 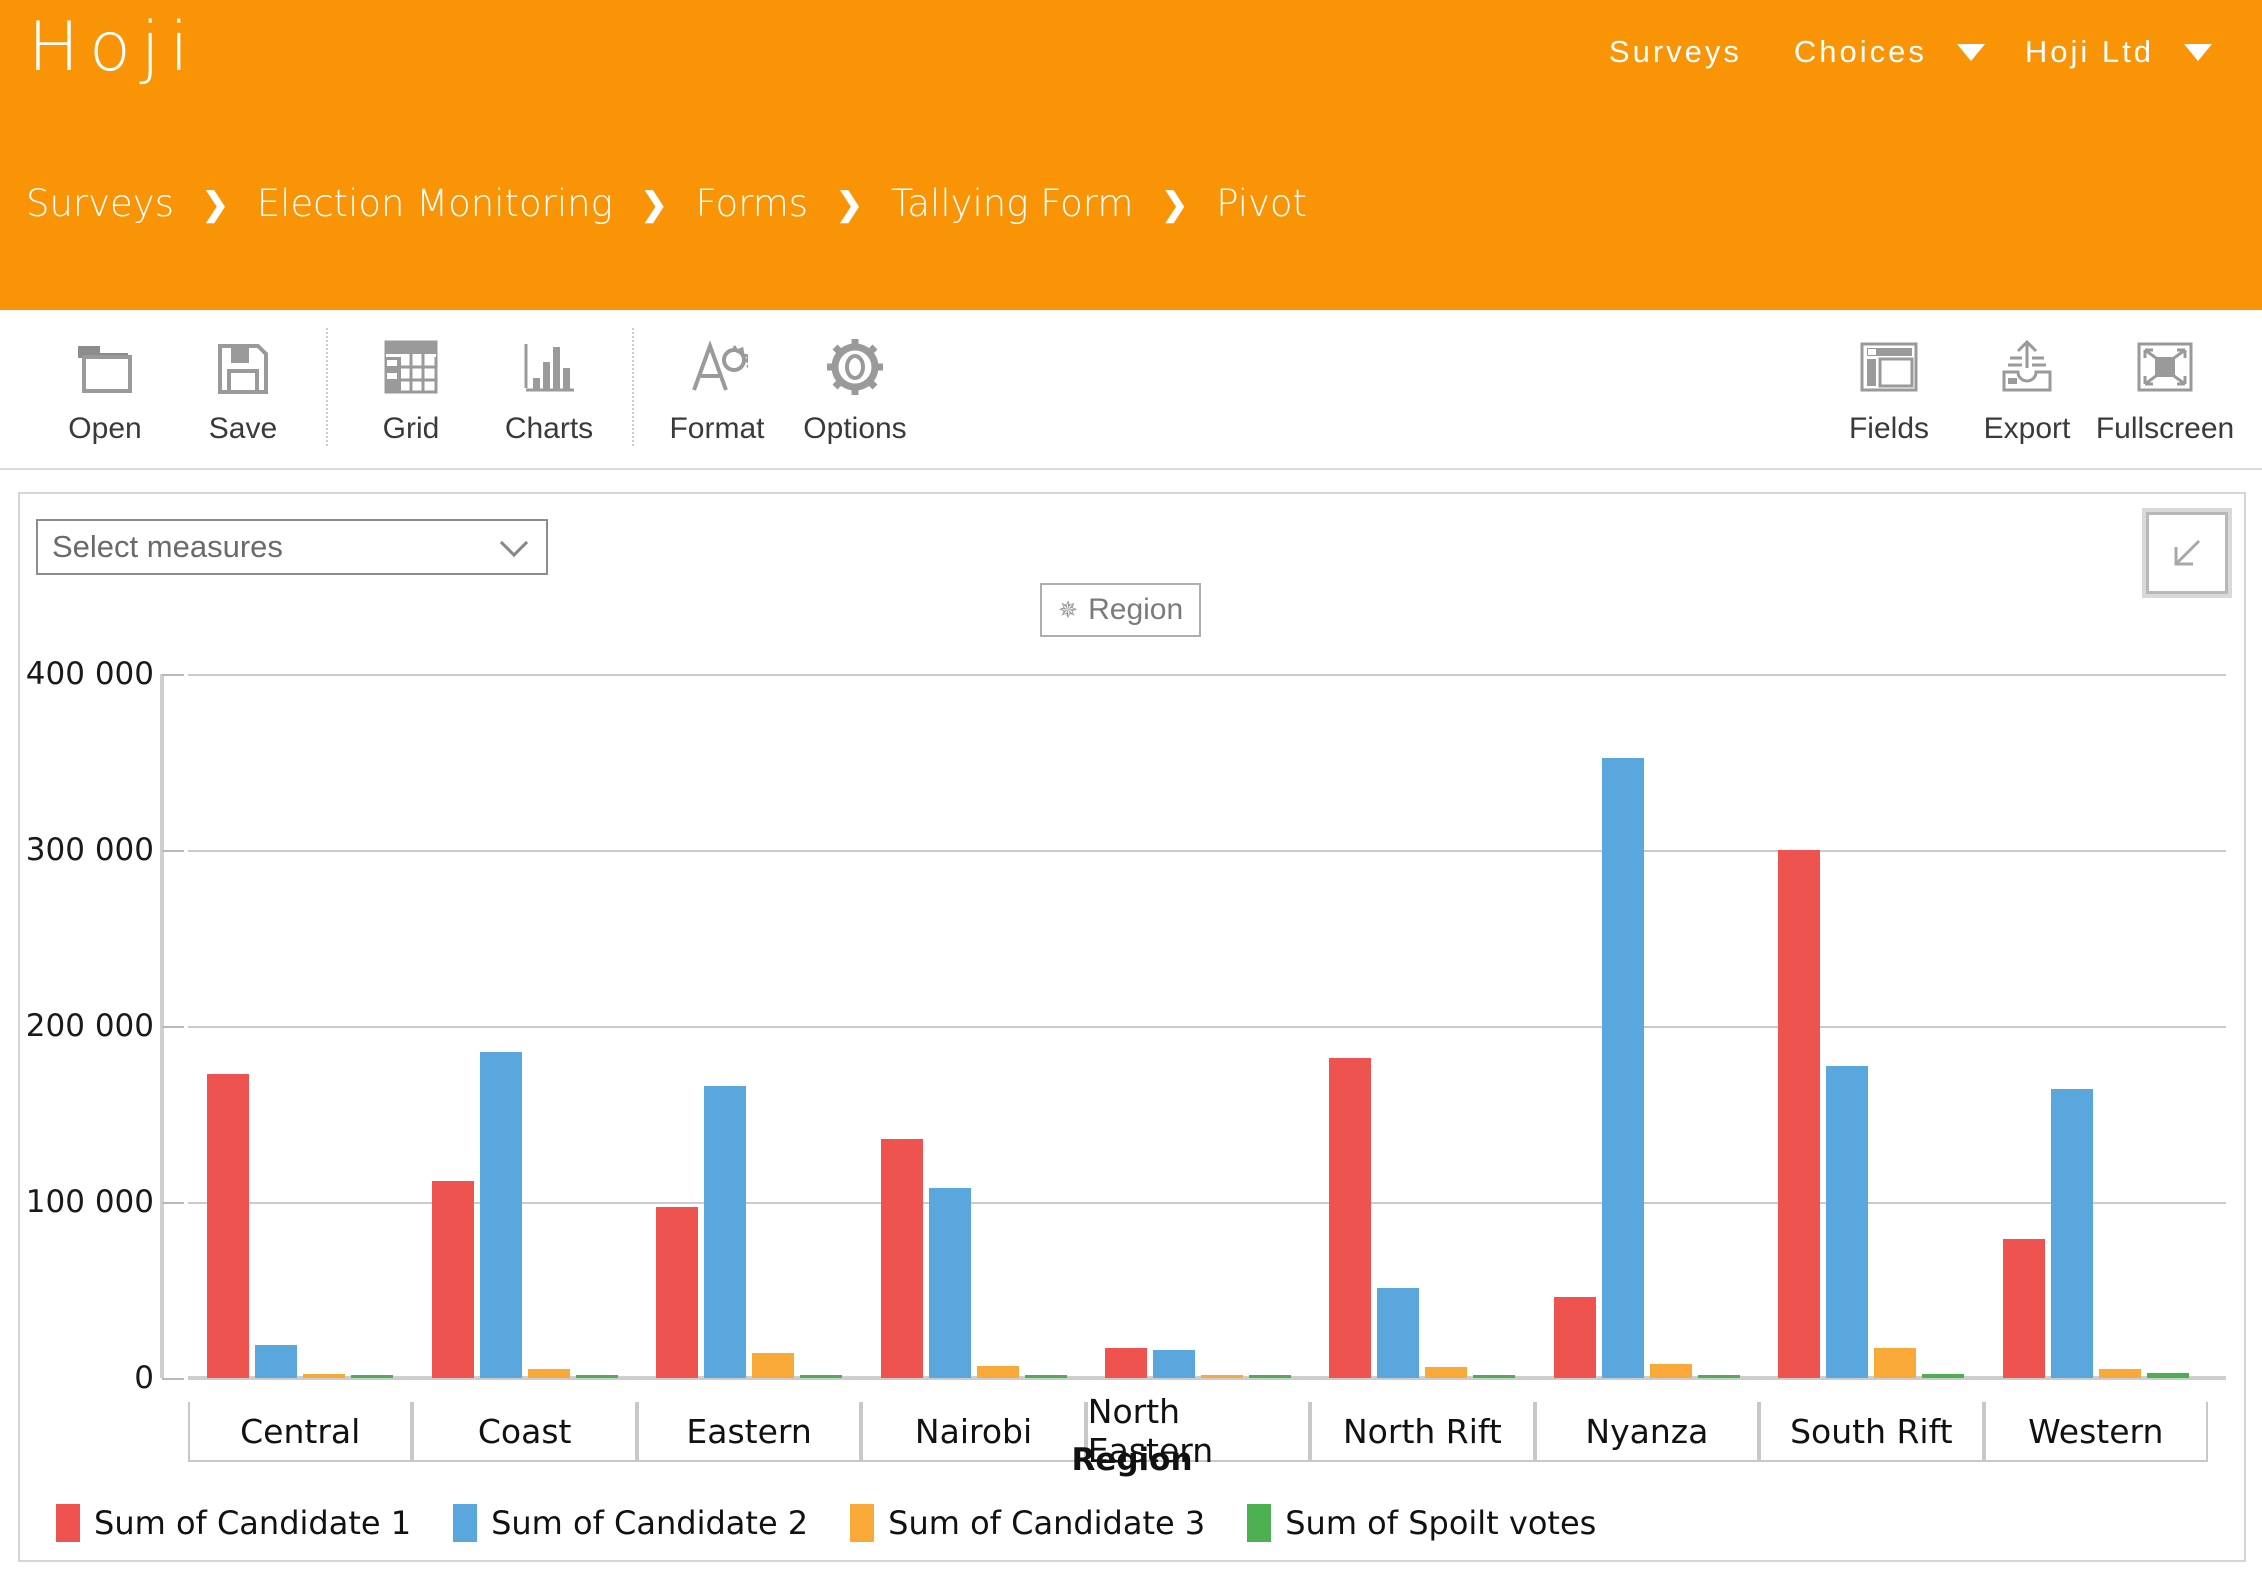 I want to click on fullscreen-button: Fullscreen, so click(x=2165, y=387).